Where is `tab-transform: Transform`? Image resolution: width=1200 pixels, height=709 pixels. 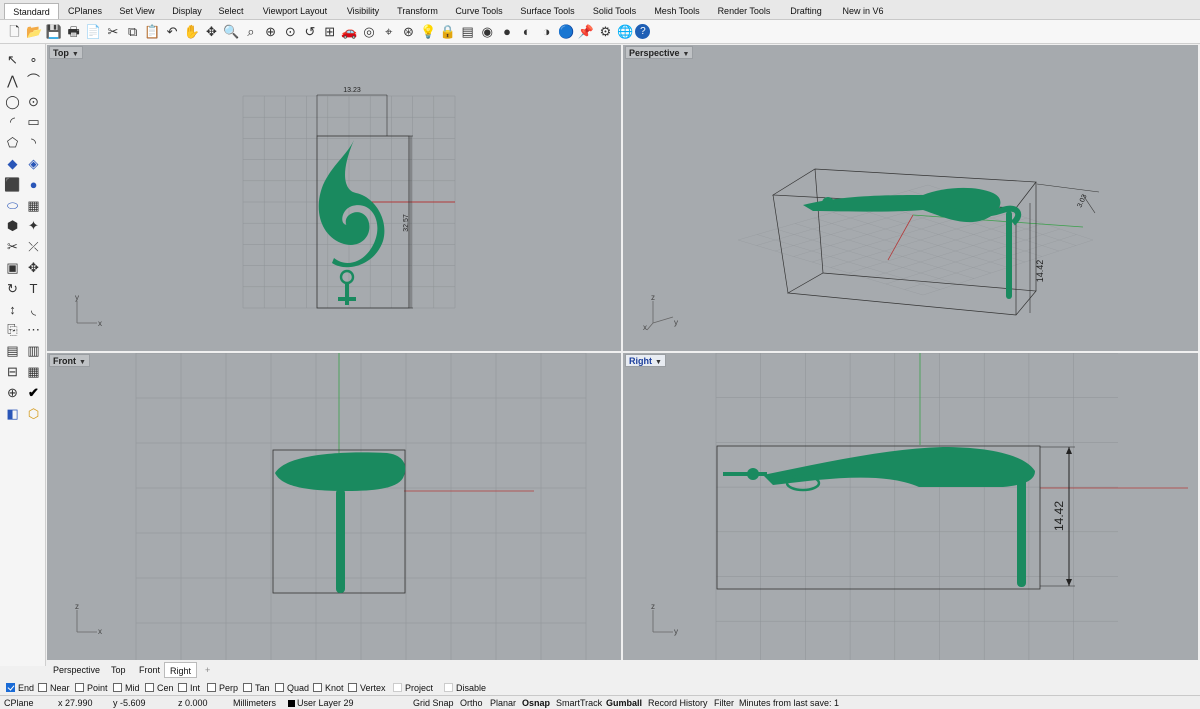
tab-transform: Transform is located at coordinates (417, 11).